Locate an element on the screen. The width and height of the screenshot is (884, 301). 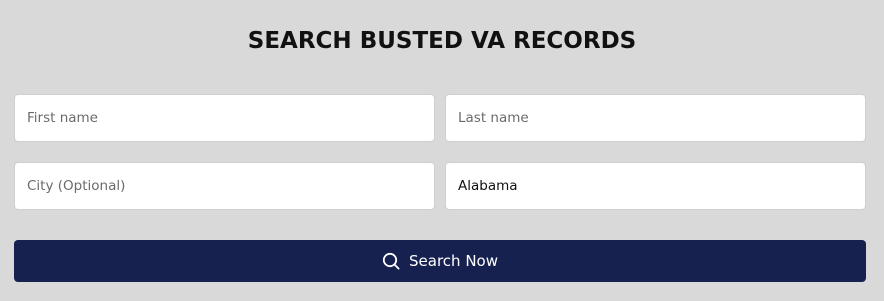
page-title: SEARCH BUSTED VA RECORDS is located at coordinates (442, 41).